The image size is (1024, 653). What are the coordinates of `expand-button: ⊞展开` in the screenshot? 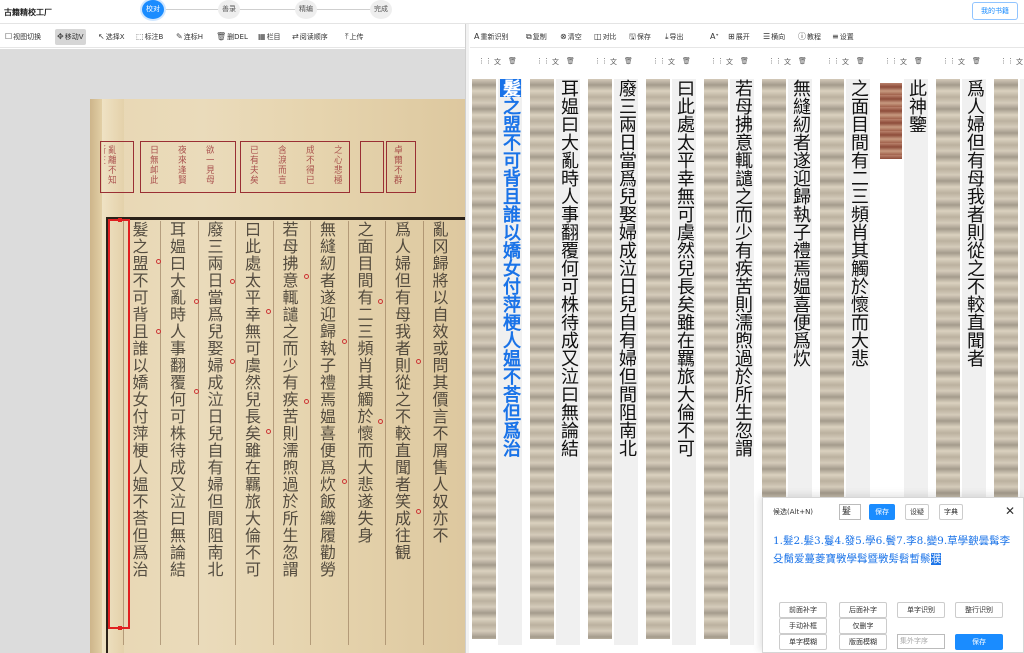 It's located at (739, 37).